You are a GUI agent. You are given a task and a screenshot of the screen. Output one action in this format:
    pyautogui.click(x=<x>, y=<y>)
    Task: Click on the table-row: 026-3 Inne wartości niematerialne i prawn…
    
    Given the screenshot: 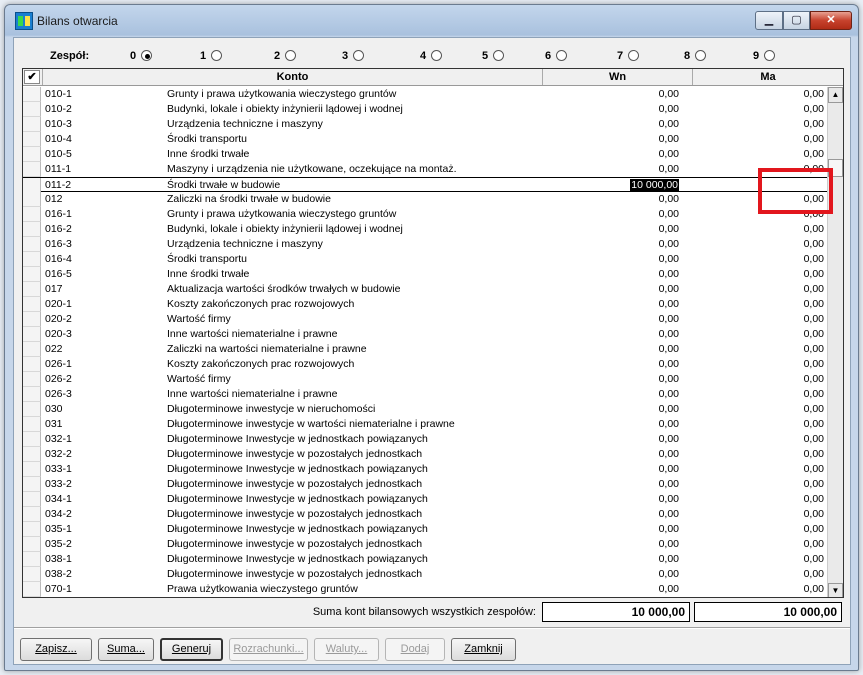 What is the action you would take?
    pyautogui.click(x=425, y=394)
    